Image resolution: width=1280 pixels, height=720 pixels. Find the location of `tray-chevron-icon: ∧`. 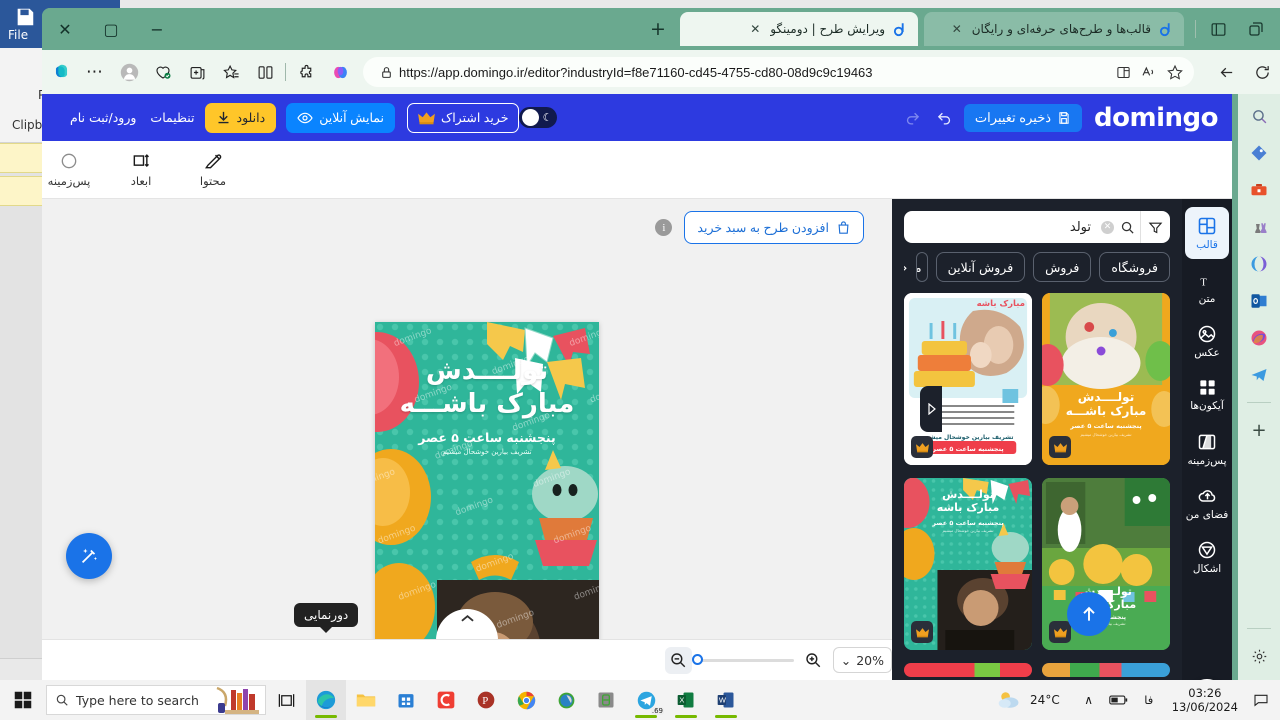

tray-chevron-icon: ∧ is located at coordinates (1089, 700).